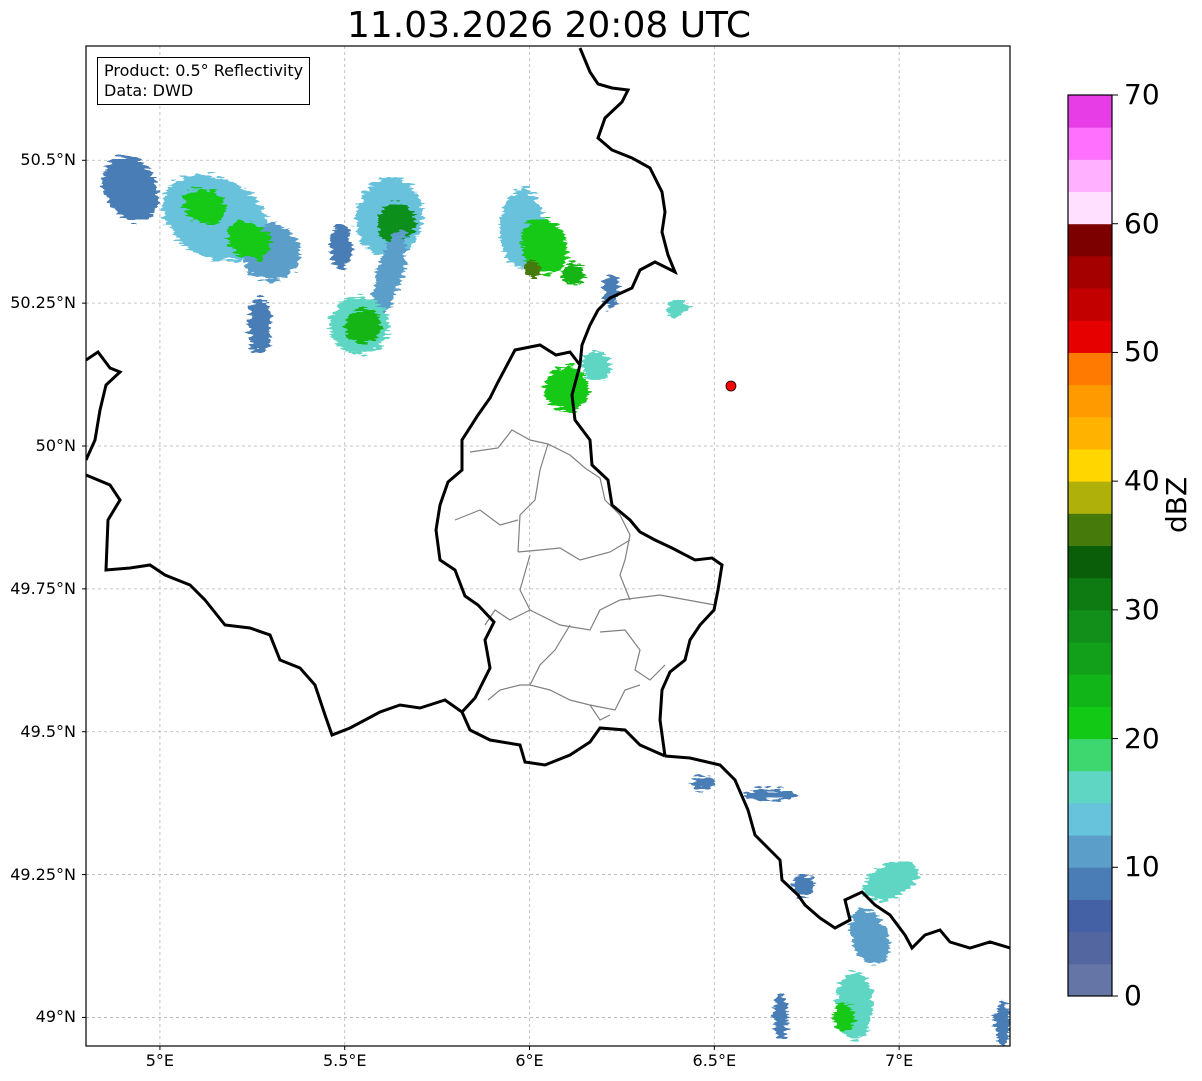 This screenshot has width=1202, height=1081. What do you see at coordinates (55, 445) in the screenshot?
I see `latitude-tick-label: 50°N` at bounding box center [55, 445].